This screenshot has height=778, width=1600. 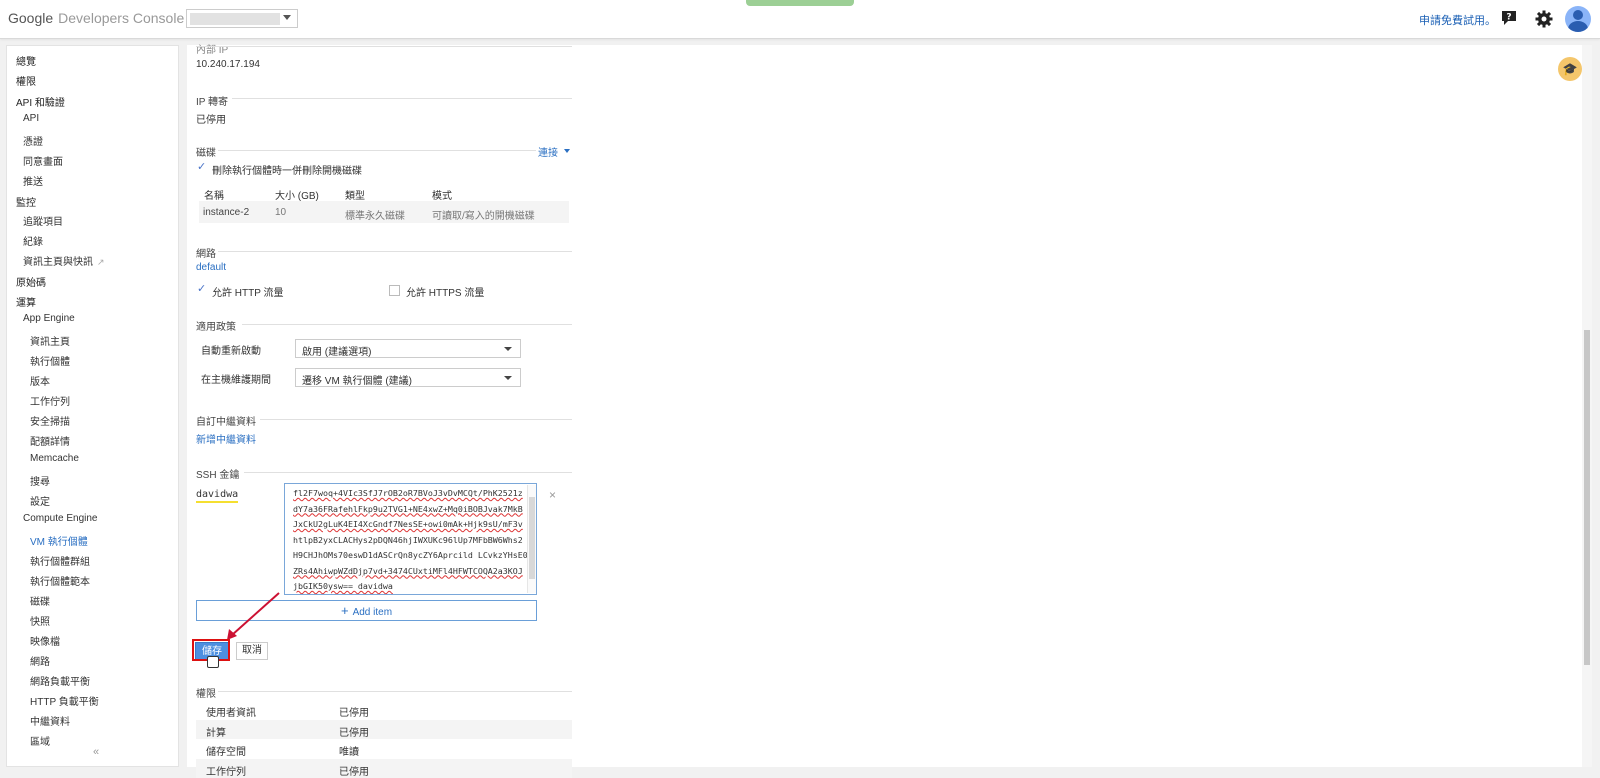 I want to click on disk-col-type: 類型, so click(x=355, y=196).